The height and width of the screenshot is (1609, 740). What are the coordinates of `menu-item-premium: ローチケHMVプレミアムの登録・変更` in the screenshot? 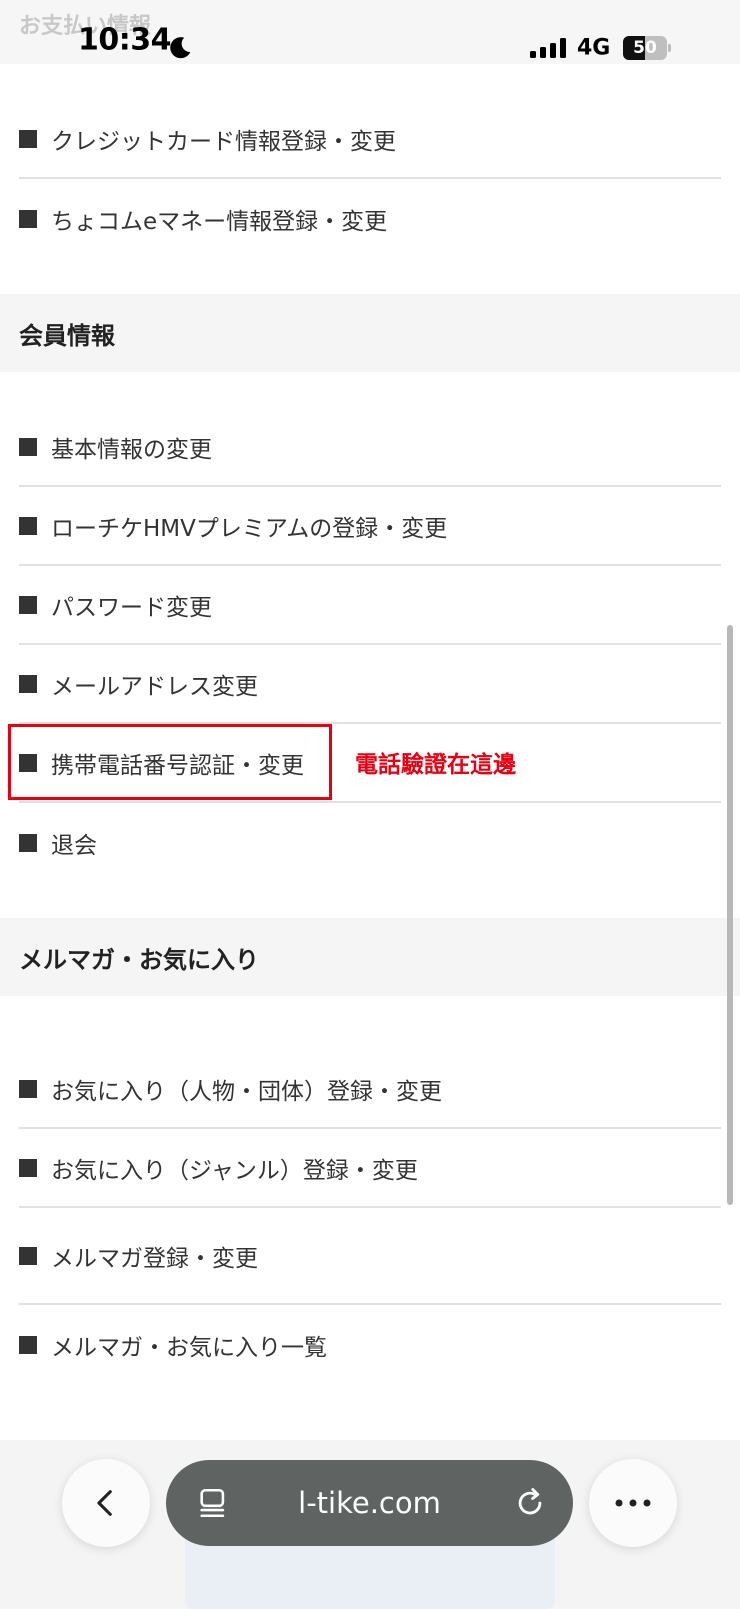 It's located at (370, 526).